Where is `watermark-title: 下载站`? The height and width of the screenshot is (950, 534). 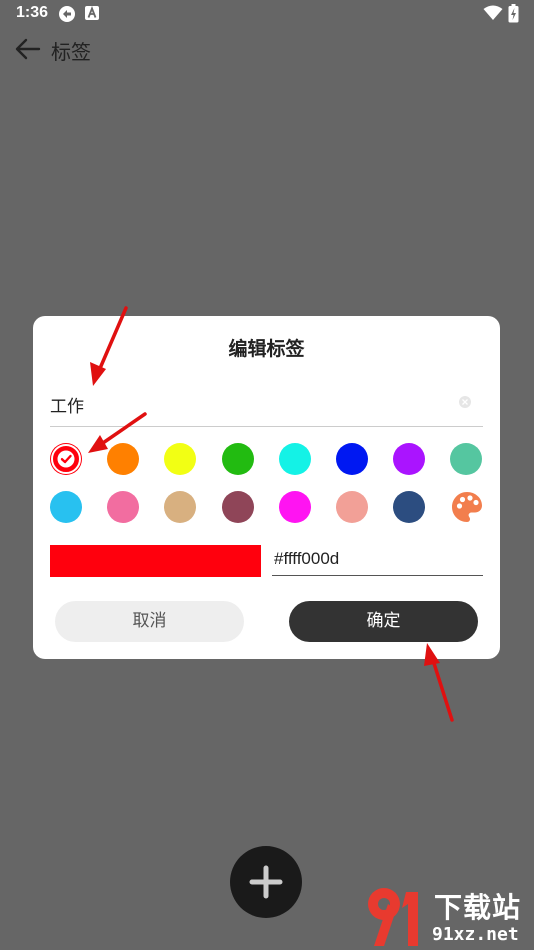 watermark-title: 下载站 is located at coordinates (478, 907).